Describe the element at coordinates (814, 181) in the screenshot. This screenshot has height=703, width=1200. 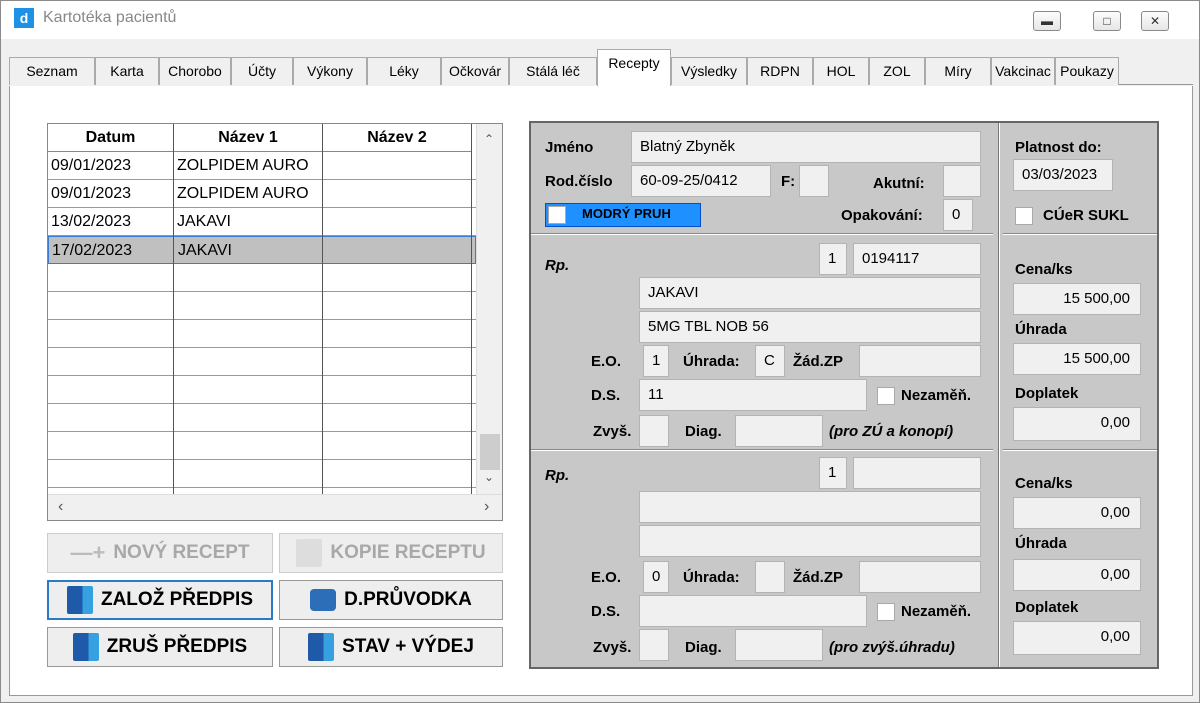
I see `f-field` at that location.